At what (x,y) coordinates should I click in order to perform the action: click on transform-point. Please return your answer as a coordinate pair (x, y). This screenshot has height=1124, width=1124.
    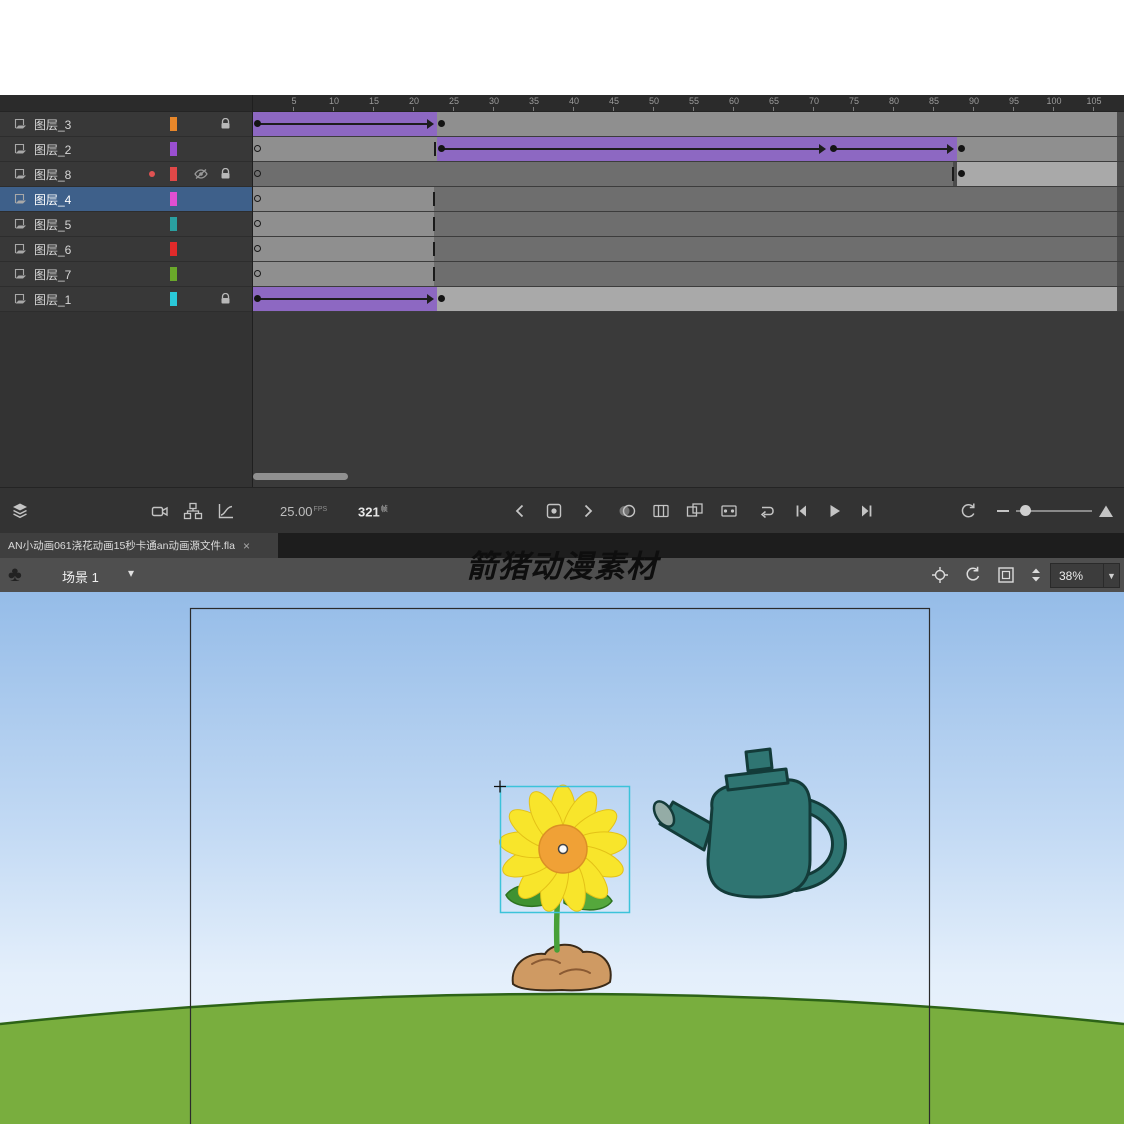
    Looking at the image, I should click on (563, 849).